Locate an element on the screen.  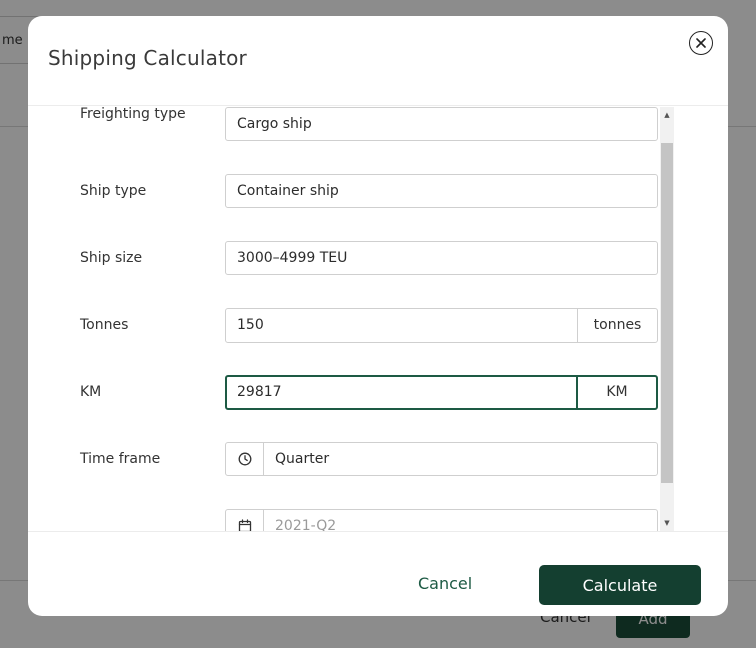
tonnes-row: Tonnes 150 tonnes is located at coordinates (369, 325).